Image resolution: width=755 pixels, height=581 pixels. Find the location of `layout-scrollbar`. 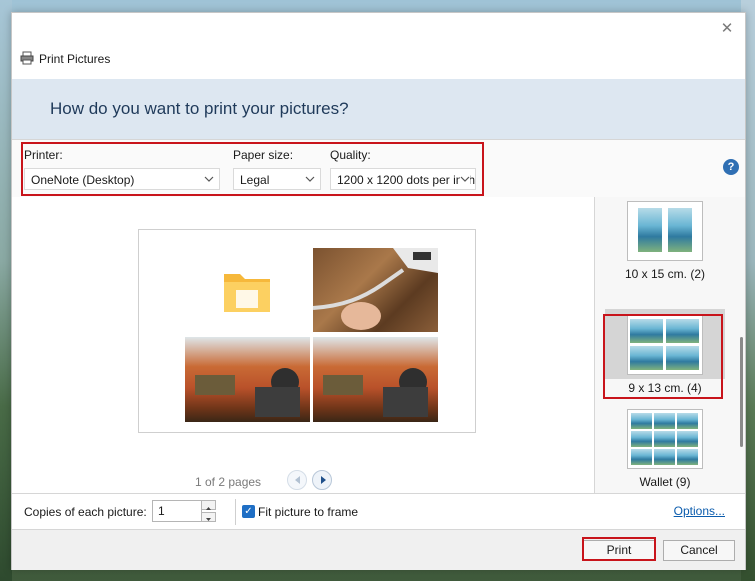

layout-scrollbar is located at coordinates (741, 392).